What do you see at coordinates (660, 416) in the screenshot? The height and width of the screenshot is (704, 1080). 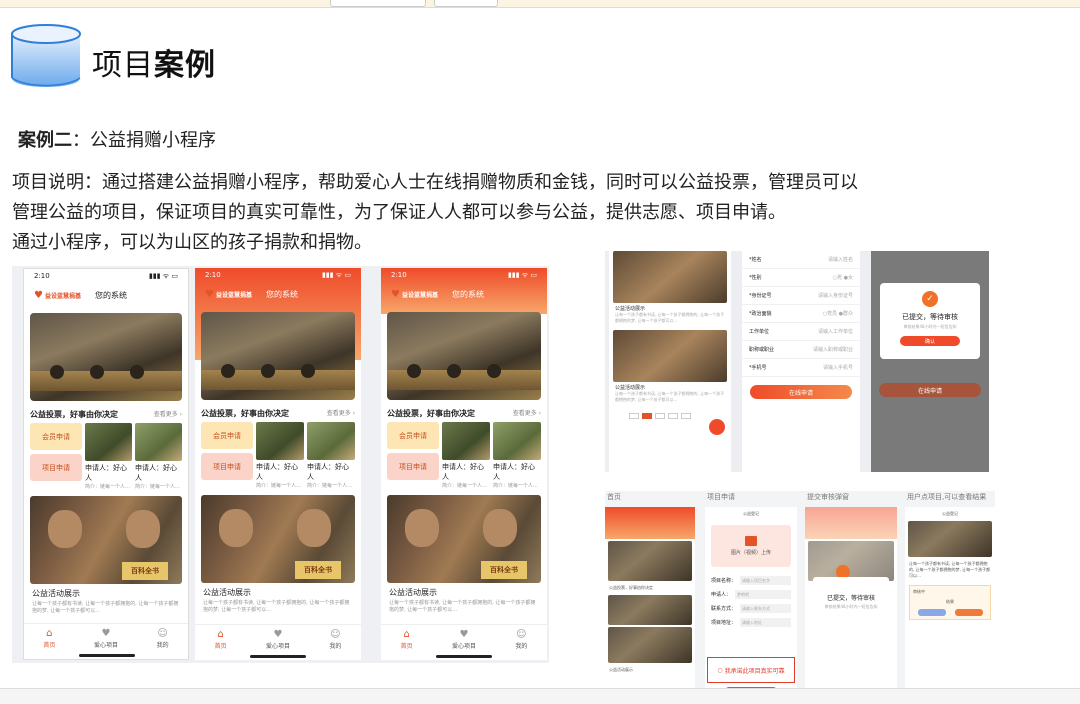 I see `page-2-button` at bounding box center [660, 416].